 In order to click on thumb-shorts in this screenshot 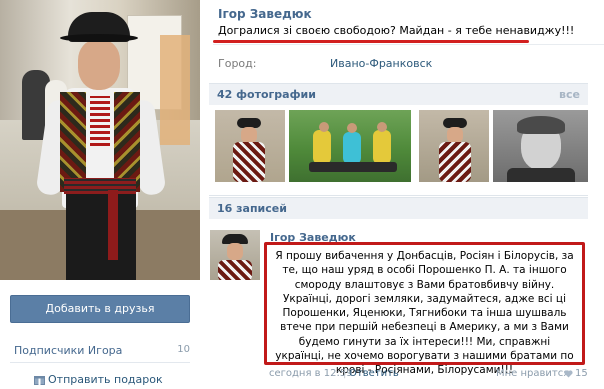, I will do `click(353, 167)`.